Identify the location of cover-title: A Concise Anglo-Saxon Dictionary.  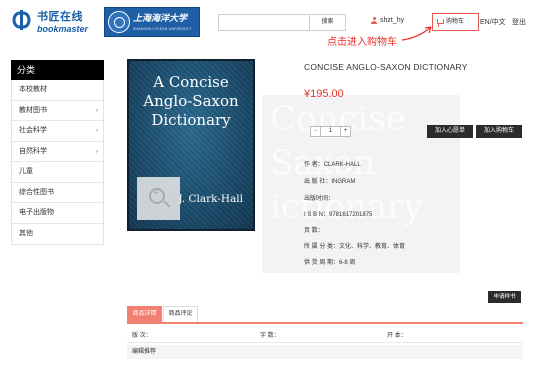
(191, 101).